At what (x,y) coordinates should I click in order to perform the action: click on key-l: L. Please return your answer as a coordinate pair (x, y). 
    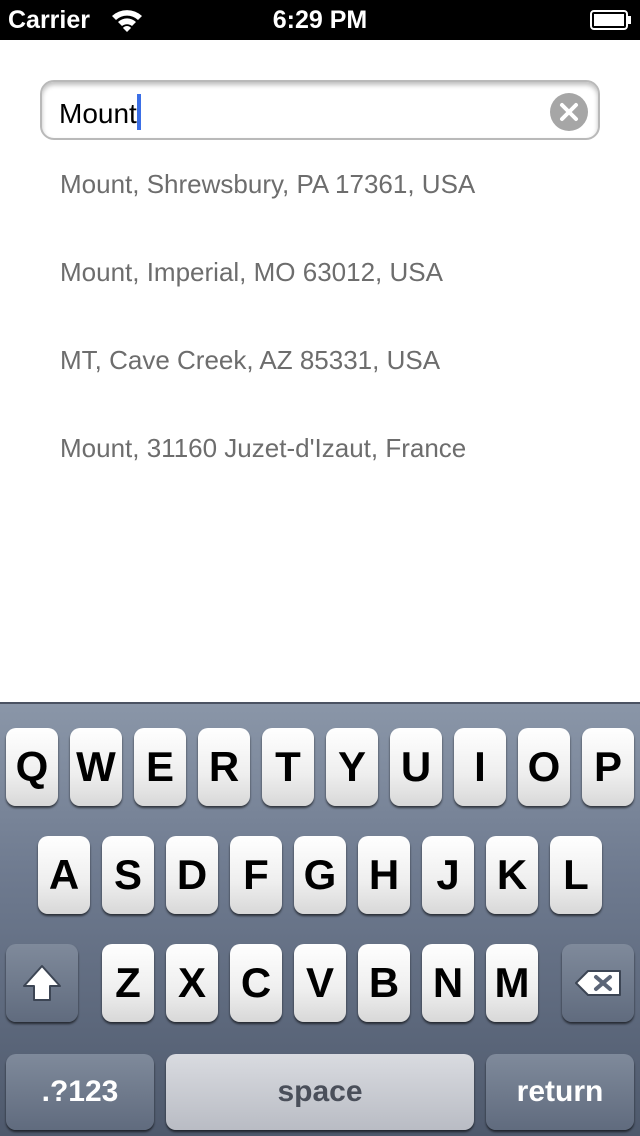
    Looking at the image, I should click on (576, 875).